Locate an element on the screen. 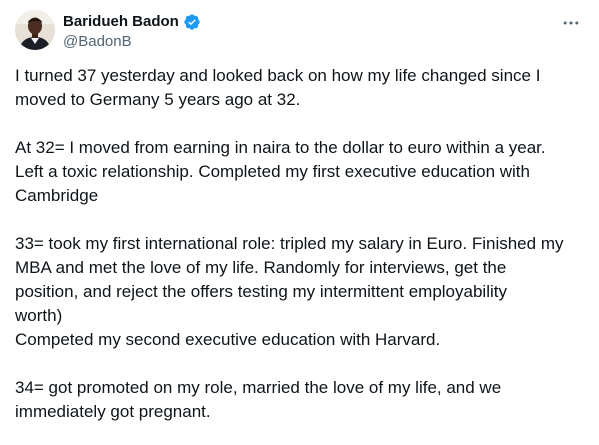 This screenshot has height=445, width=599. avatar is located at coordinates (35, 30).